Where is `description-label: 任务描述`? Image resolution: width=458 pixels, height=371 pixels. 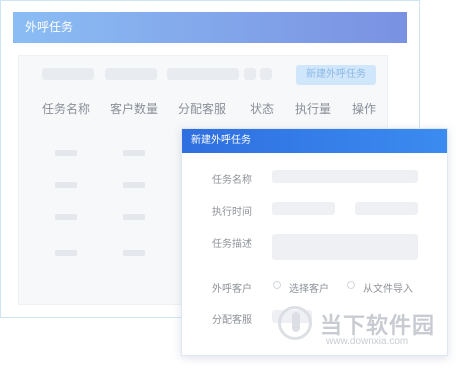 description-label: 任务描述 is located at coordinates (232, 244).